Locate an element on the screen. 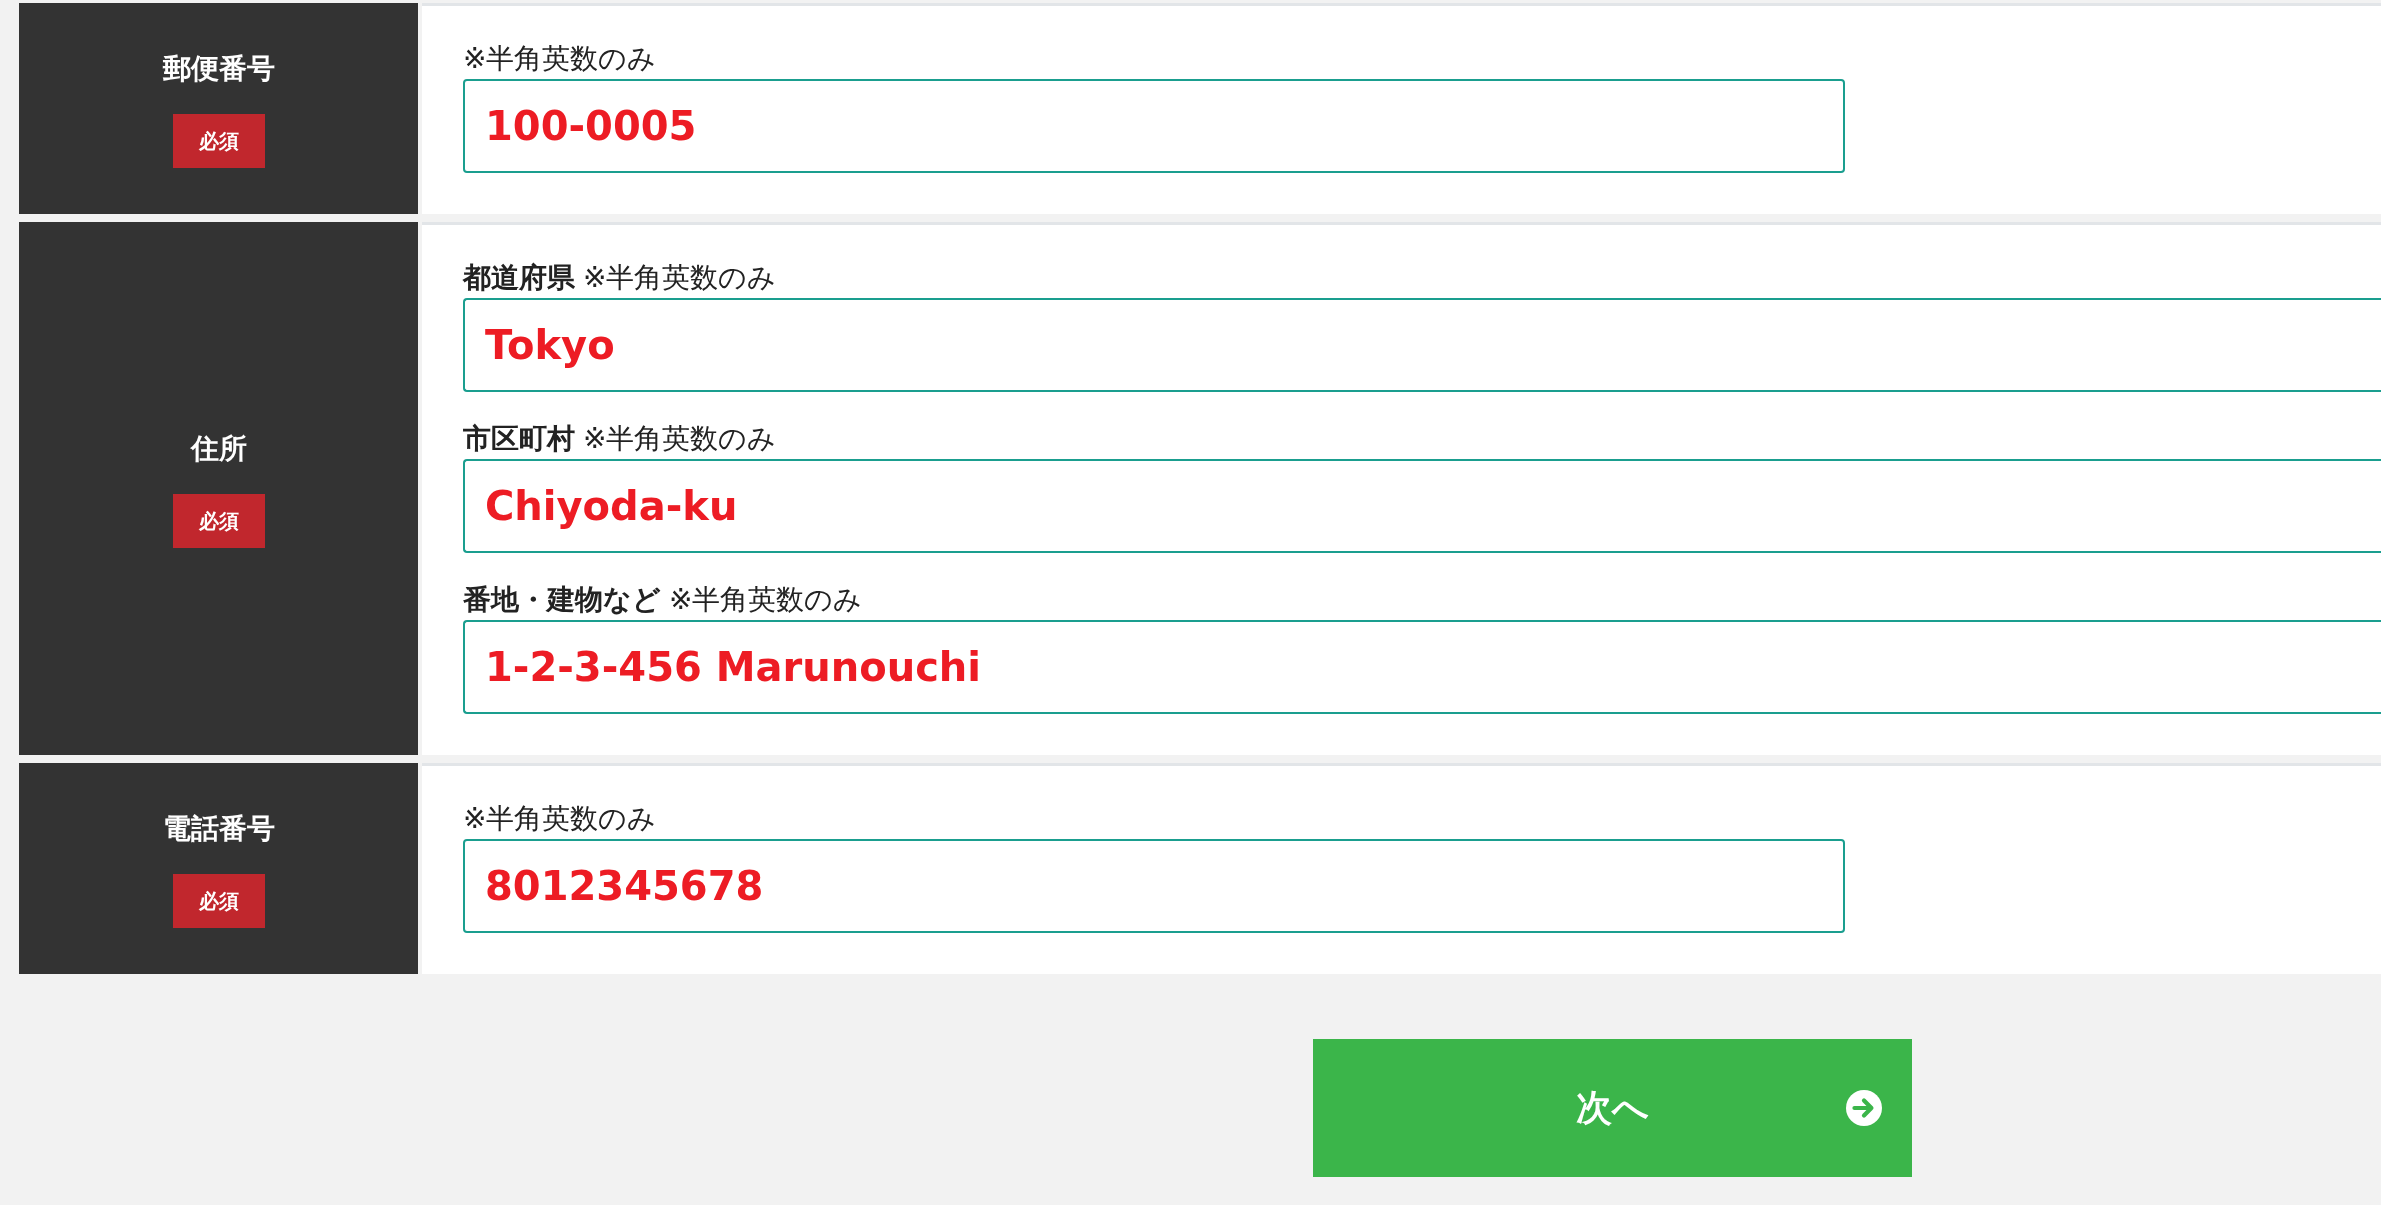 The image size is (2381, 1205). row-label: 住所 is located at coordinates (218, 449).